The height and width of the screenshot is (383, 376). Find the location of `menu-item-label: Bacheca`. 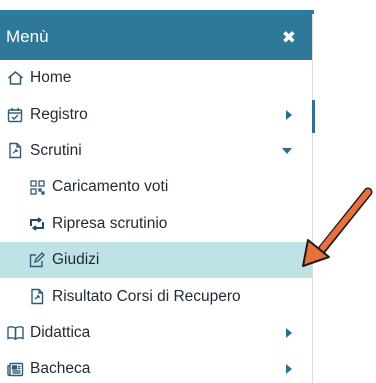

menu-item-label: Bacheca is located at coordinates (60, 369).